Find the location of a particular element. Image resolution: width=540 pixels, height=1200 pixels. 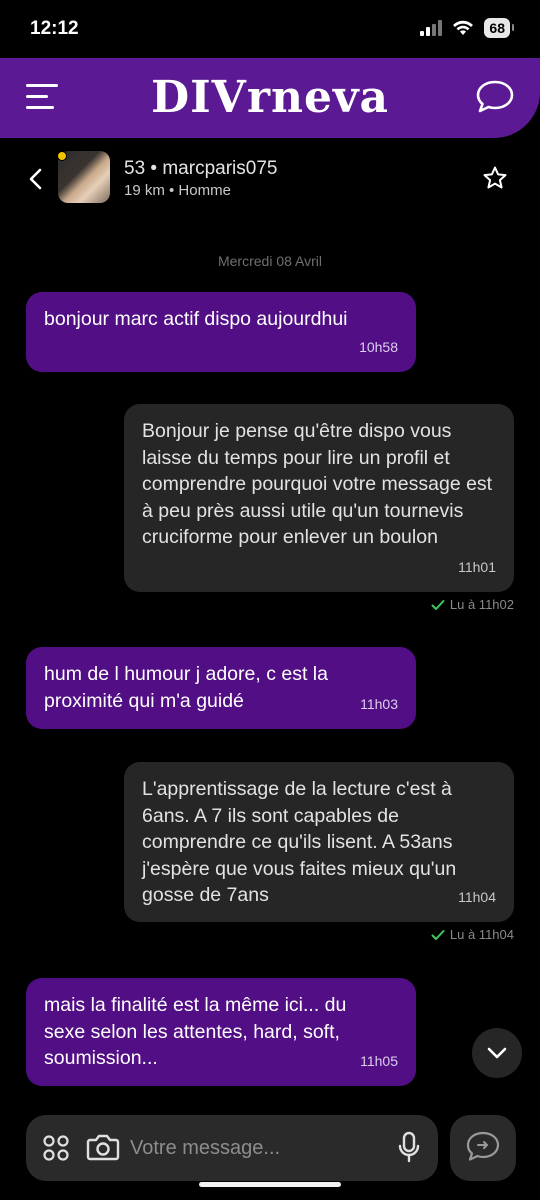

chevron-down-icon is located at coordinates (497, 1053).